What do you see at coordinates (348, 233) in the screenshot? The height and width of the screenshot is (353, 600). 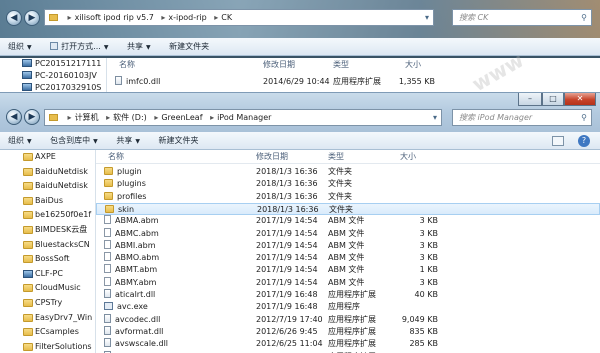 I see `file-row: ABMC.abm 2017/1/9 14:54 ABM 文件 3 KB` at bounding box center [348, 233].